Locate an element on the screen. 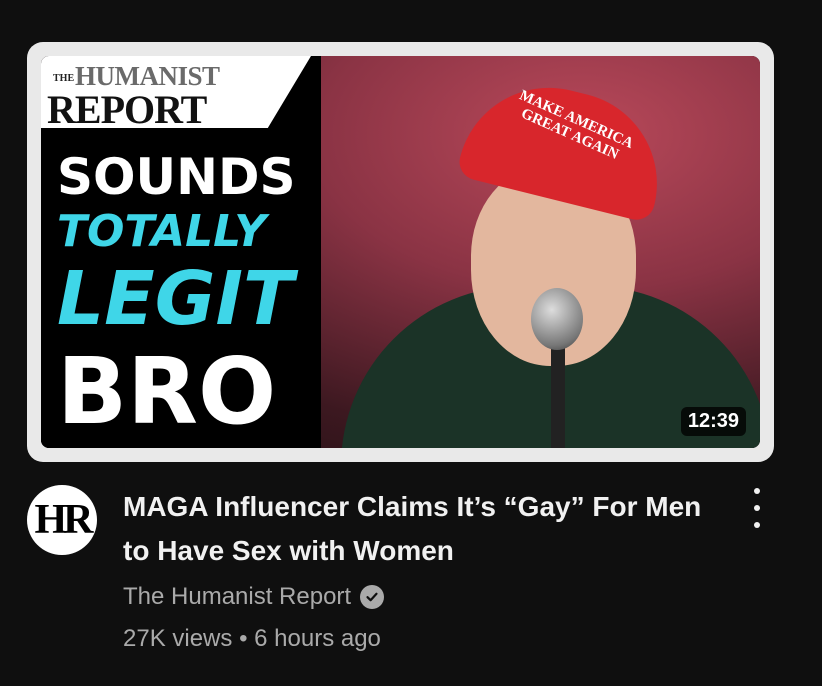  thumbnail-text-legit: LEGIT is located at coordinates (175, 299).